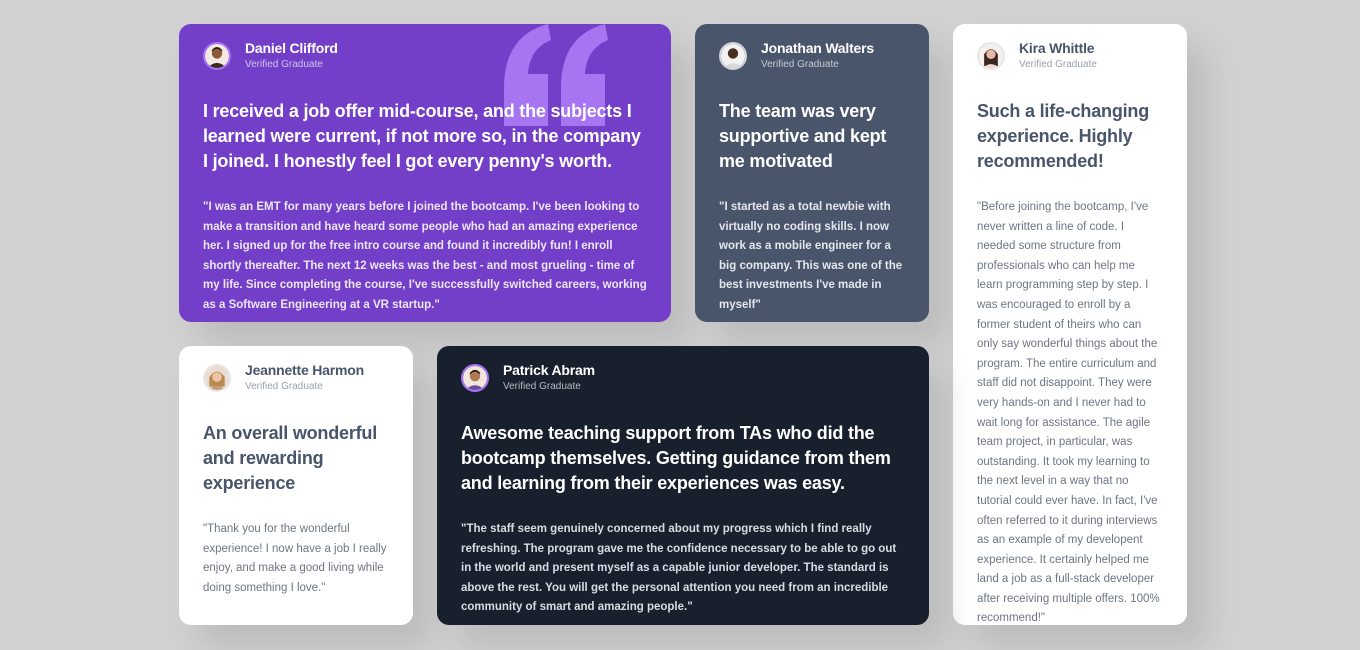  I want to click on testimonial-header: Daniel Clifford Verified Graduate, so click(425, 55).